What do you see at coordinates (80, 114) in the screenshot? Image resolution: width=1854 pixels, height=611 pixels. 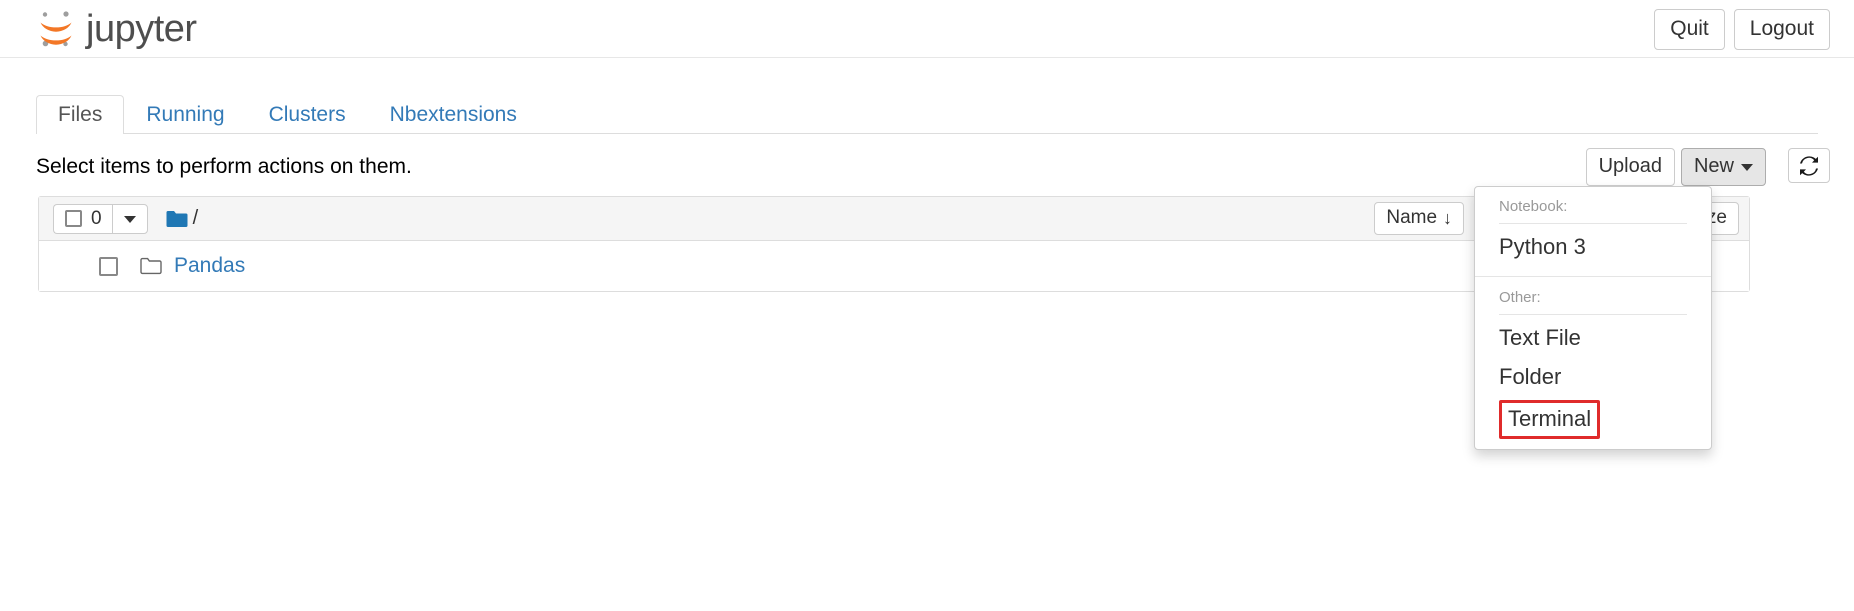 I see `tab-files: Files` at bounding box center [80, 114].